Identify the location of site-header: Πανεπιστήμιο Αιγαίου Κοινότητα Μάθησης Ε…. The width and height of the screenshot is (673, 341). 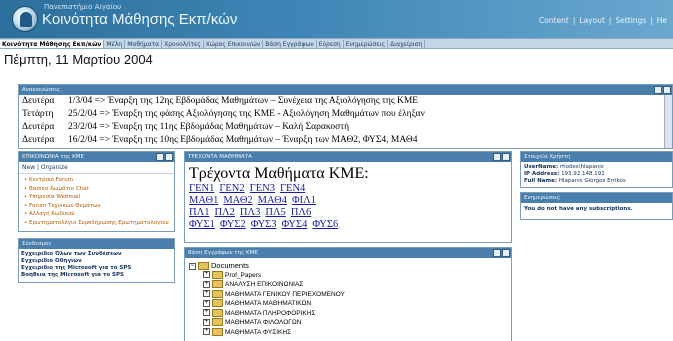
(336, 19).